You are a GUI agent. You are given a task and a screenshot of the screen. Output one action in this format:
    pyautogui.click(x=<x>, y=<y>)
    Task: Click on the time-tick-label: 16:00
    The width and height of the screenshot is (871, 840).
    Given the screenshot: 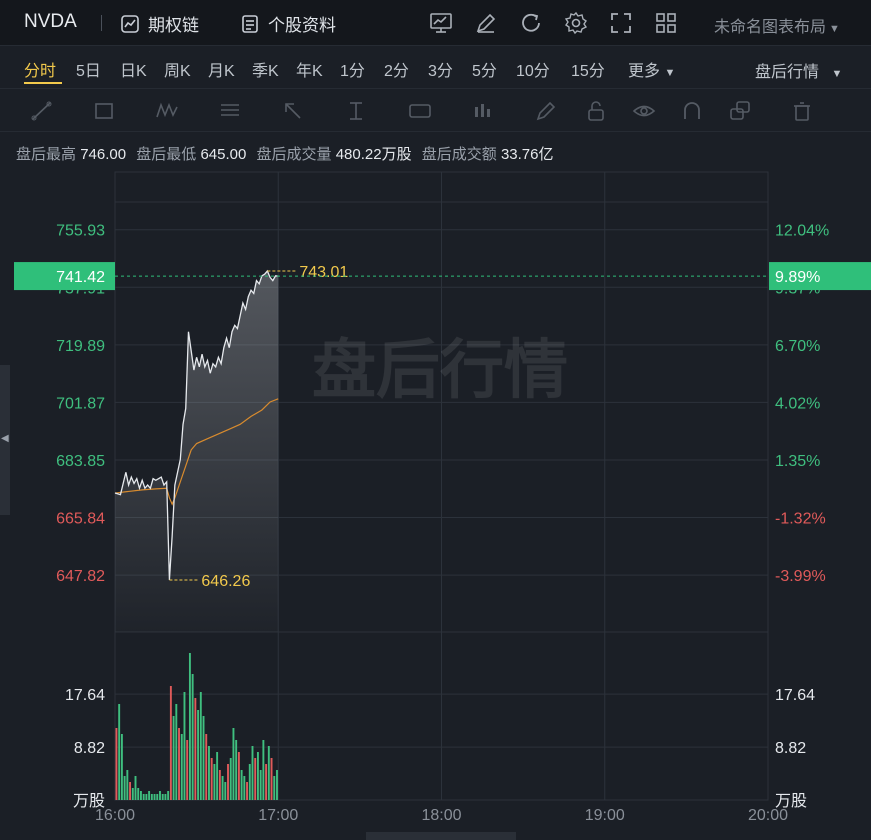 What is the action you would take?
    pyautogui.click(x=115, y=815)
    